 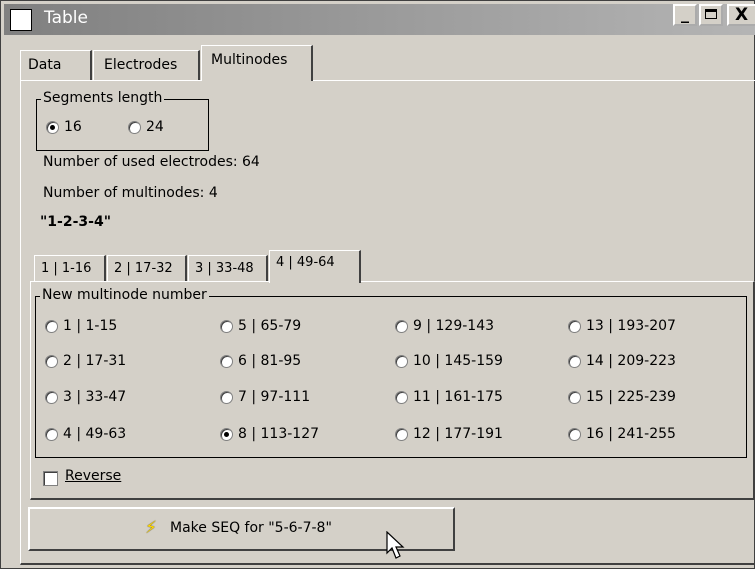 I want to click on multinode-radio-label: 15 | 225-239, so click(x=631, y=397).